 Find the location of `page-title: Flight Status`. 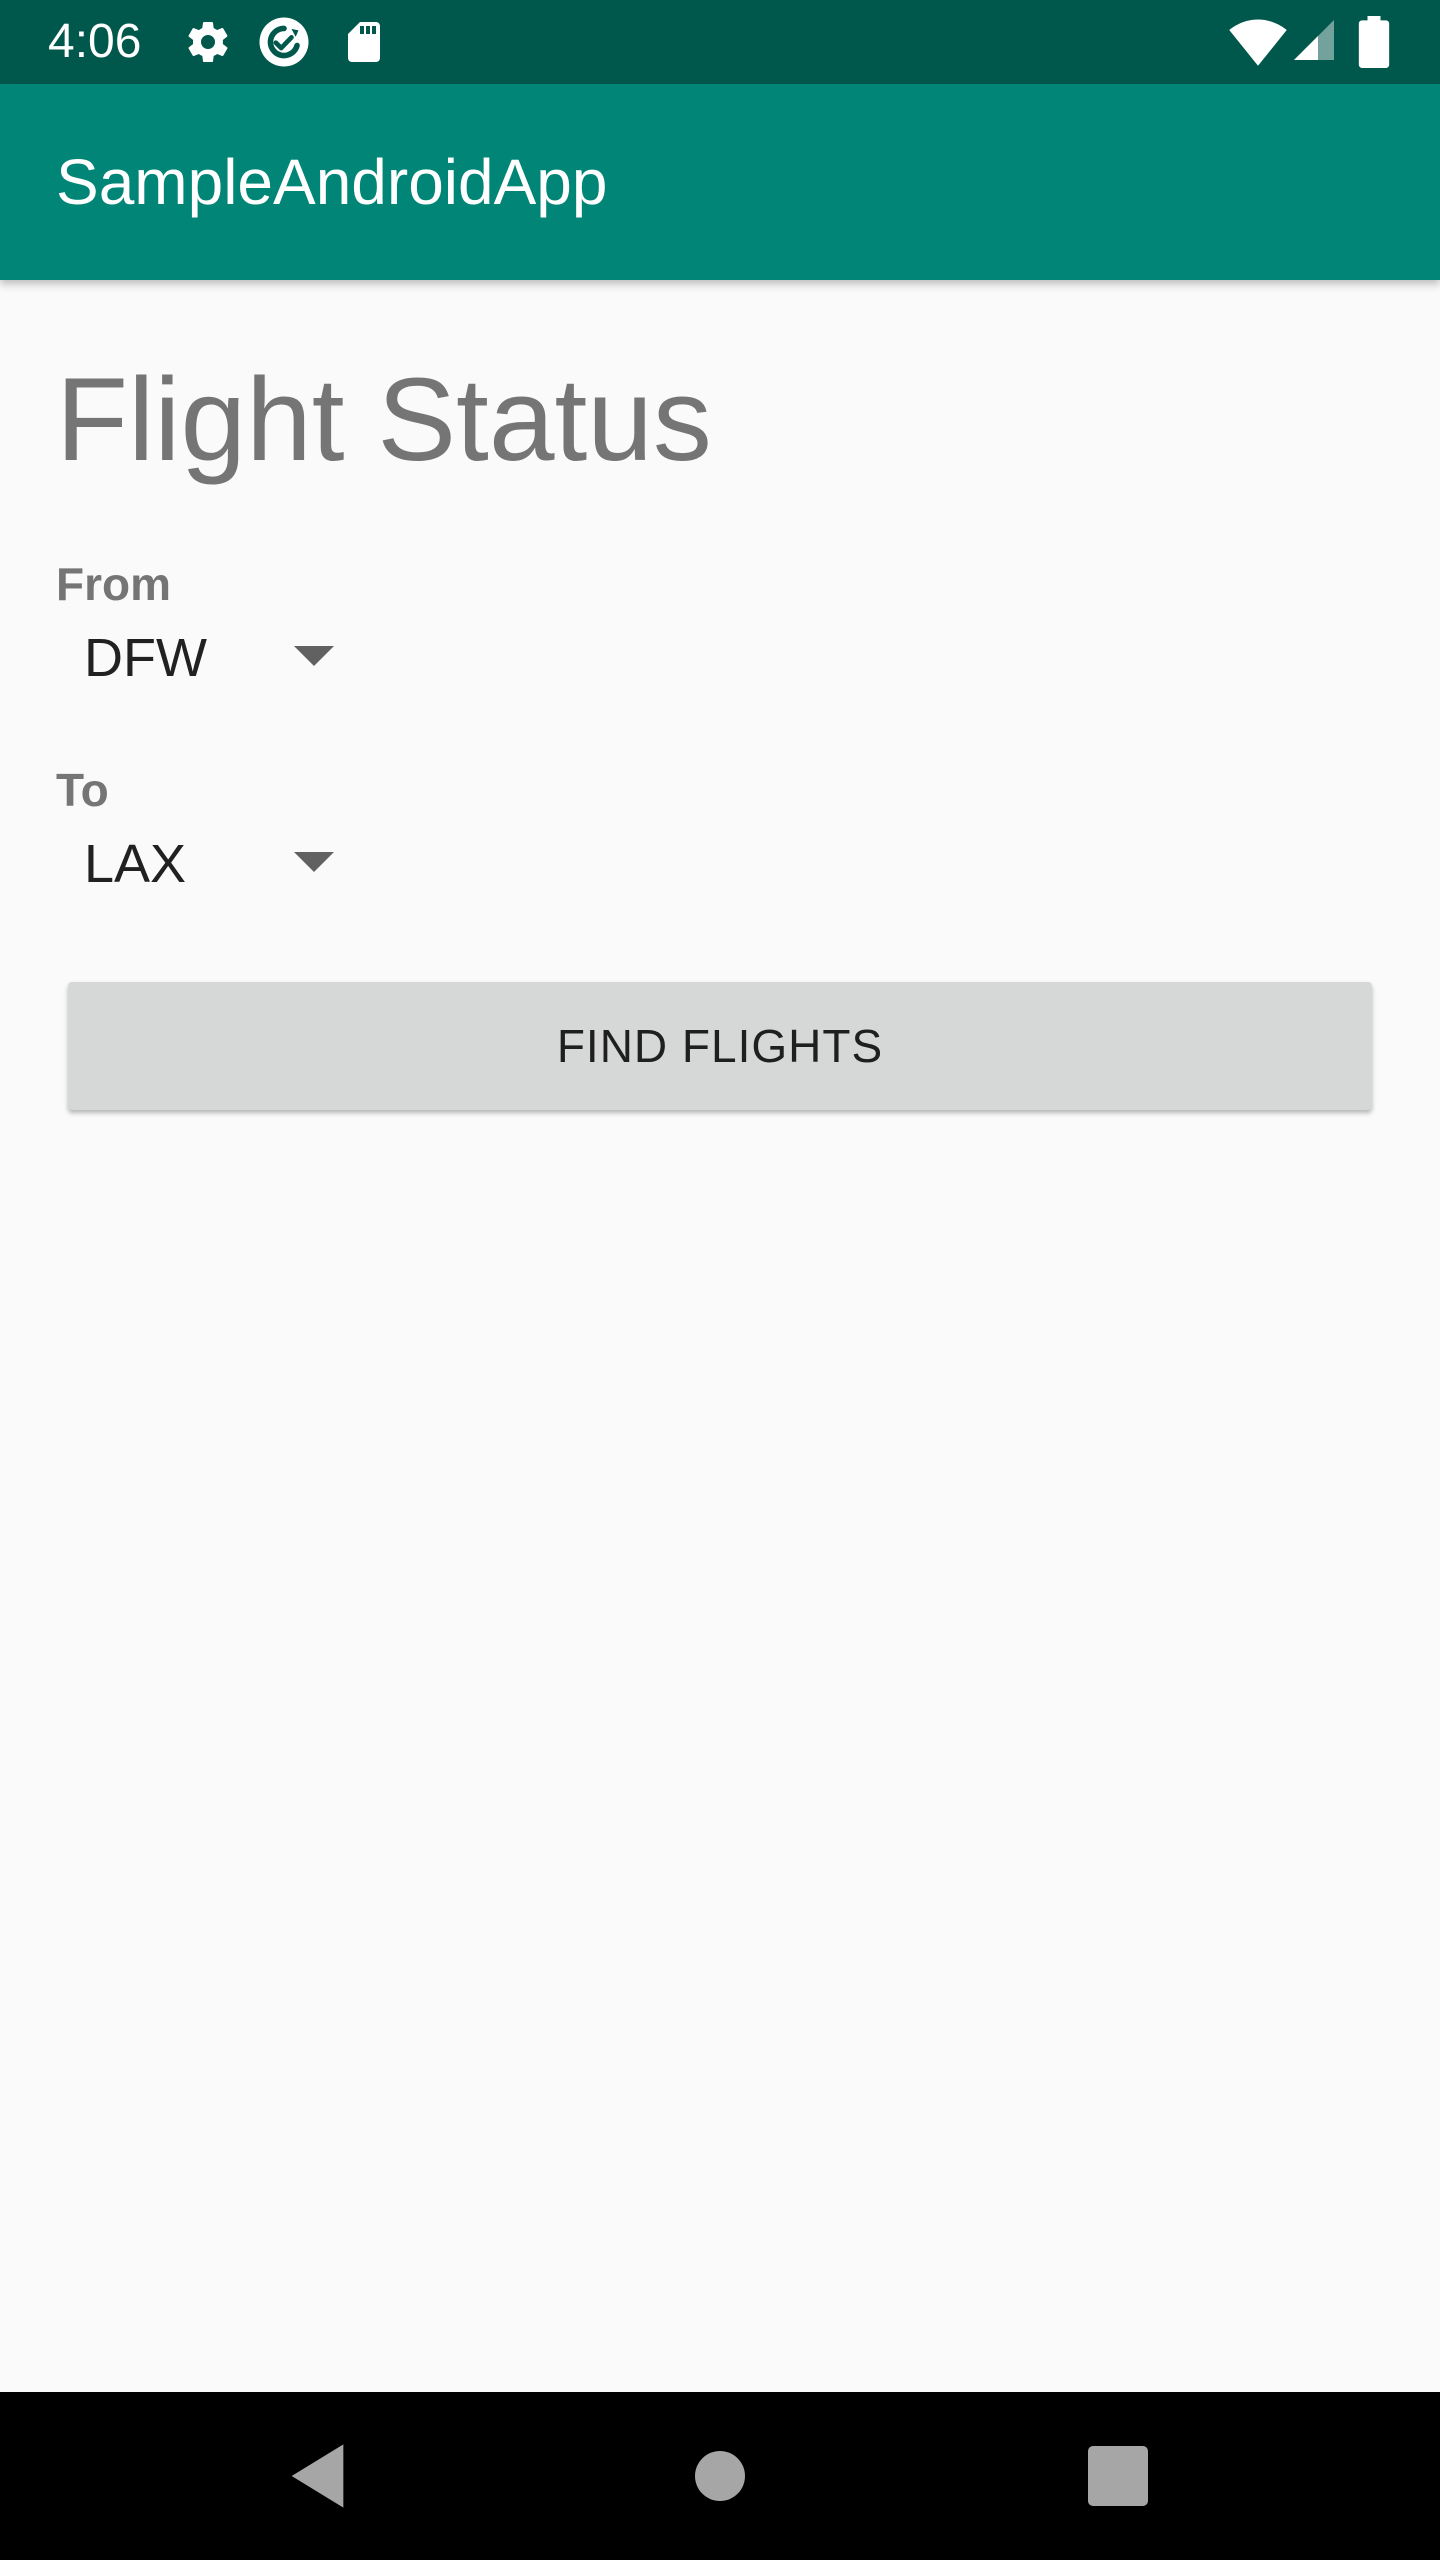

page-title: Flight Status is located at coordinates (384, 420).